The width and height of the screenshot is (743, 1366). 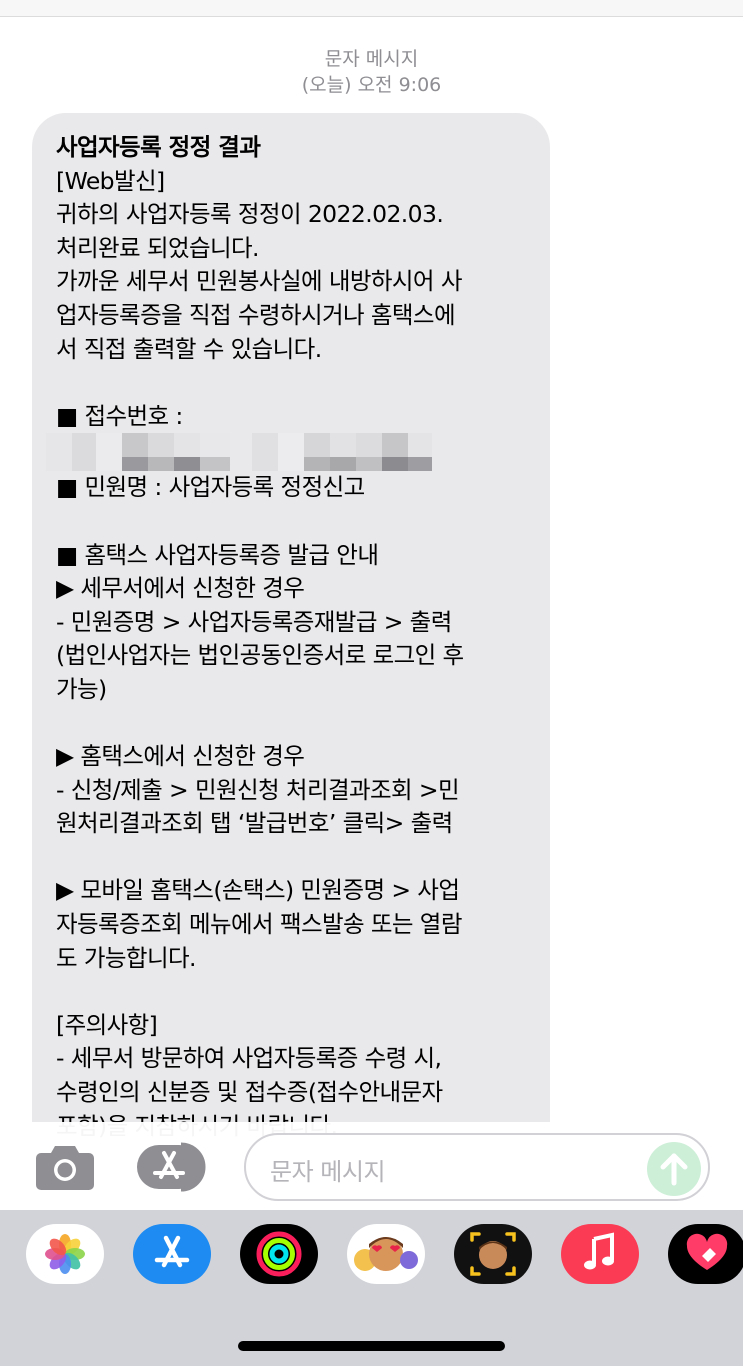 What do you see at coordinates (217, 554) in the screenshot?
I see `message-line: ■ 홈택스 사업자등록증 발급 안내` at bounding box center [217, 554].